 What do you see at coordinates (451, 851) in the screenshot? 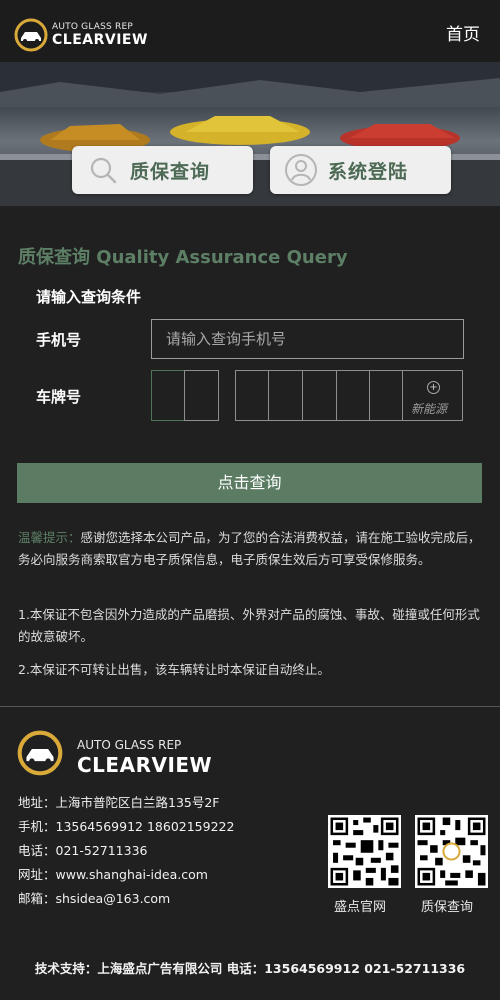
I see `qr-code-warranty` at bounding box center [451, 851].